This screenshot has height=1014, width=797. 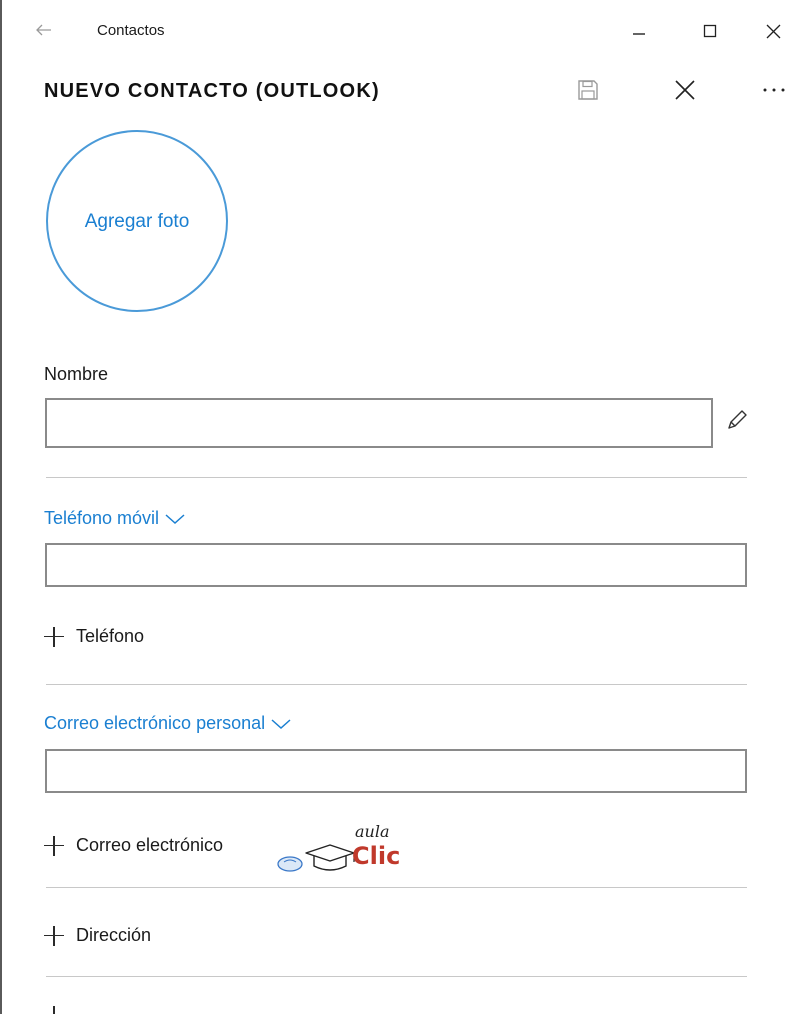 I want to click on title-bar: Contactos, so click(x=399, y=31).